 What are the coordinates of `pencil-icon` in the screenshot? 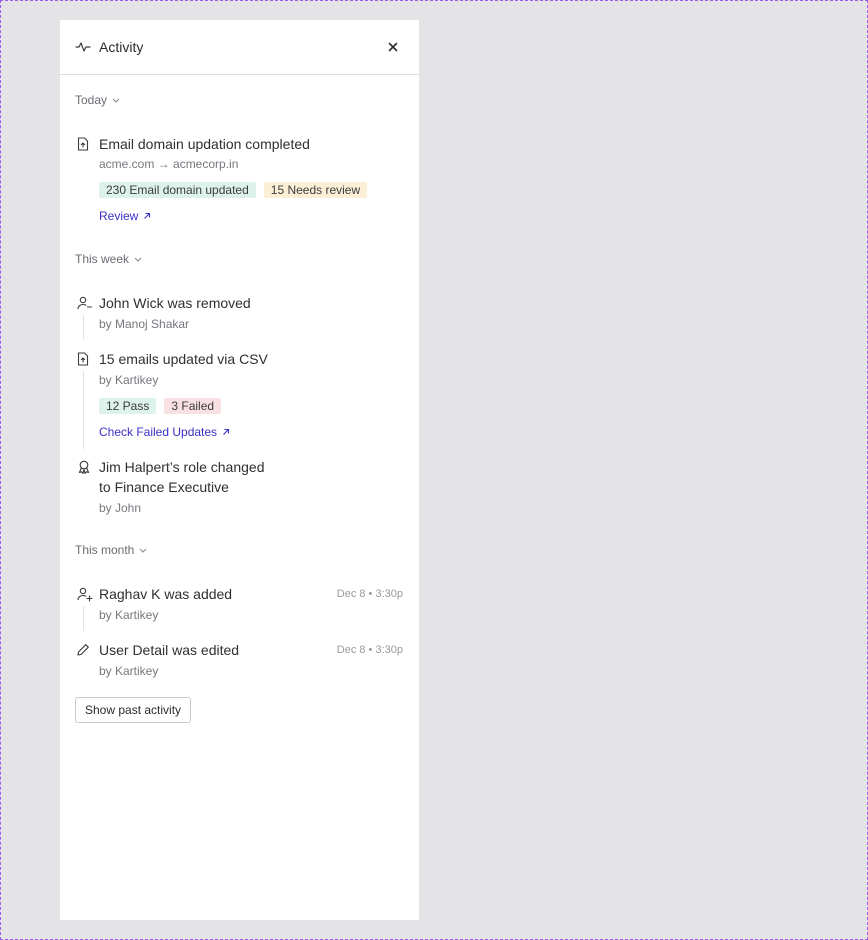 It's located at (83, 650).